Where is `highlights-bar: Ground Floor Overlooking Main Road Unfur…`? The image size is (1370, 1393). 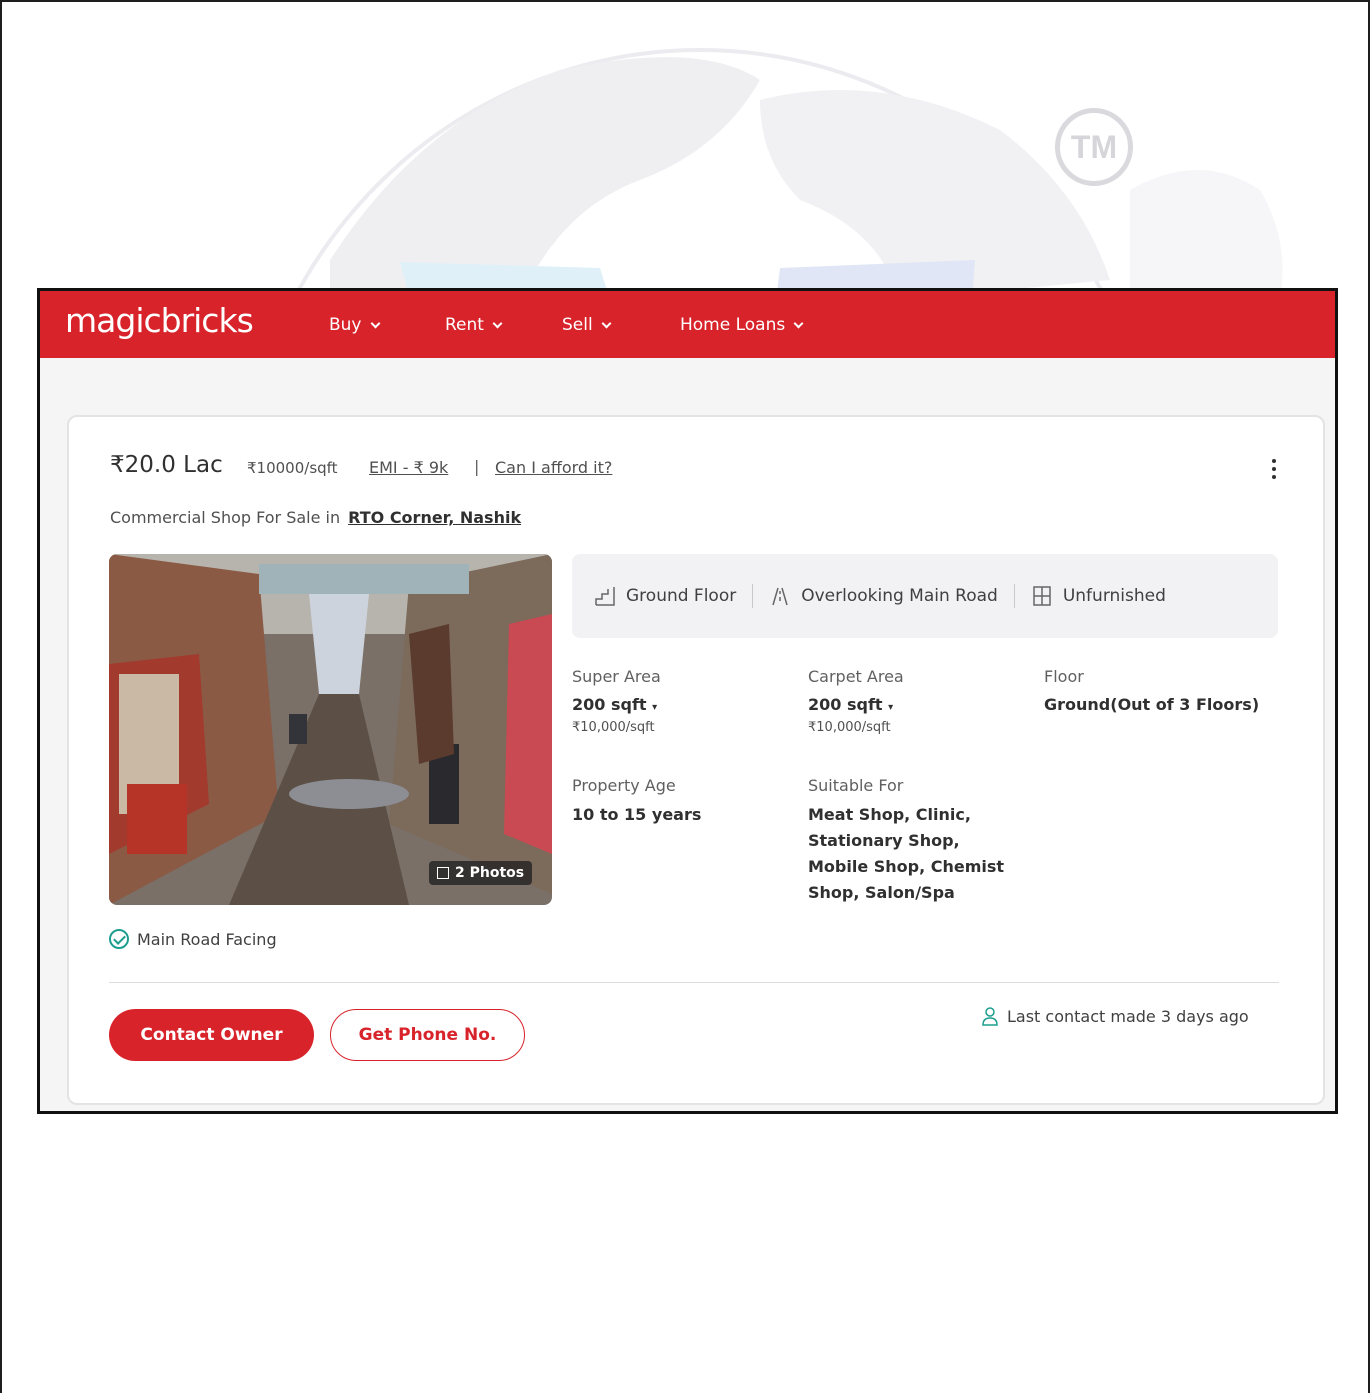
highlights-bar: Ground Floor Overlooking Main Road Unfur… is located at coordinates (925, 596).